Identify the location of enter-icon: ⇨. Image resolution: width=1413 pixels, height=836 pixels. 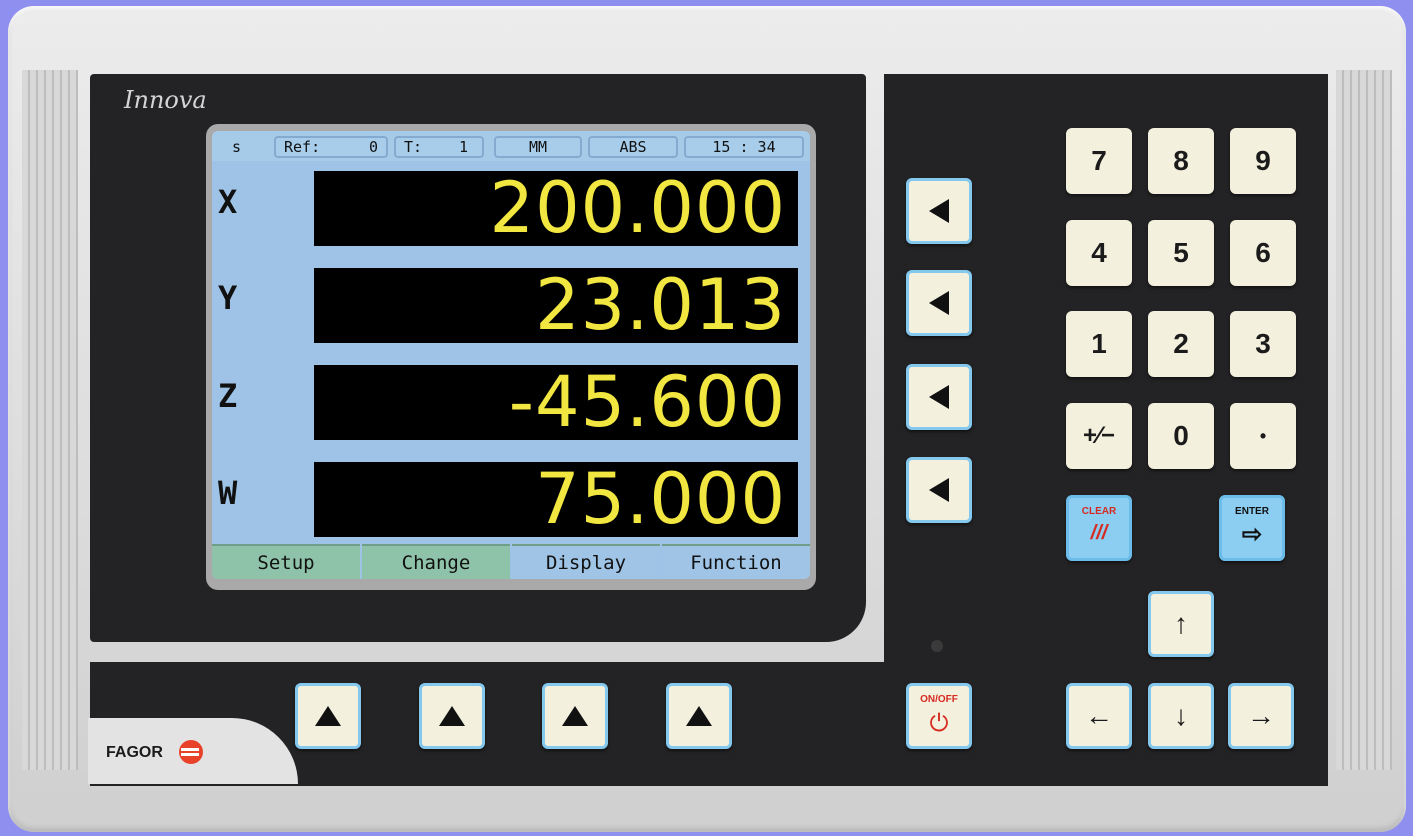
(1252, 534).